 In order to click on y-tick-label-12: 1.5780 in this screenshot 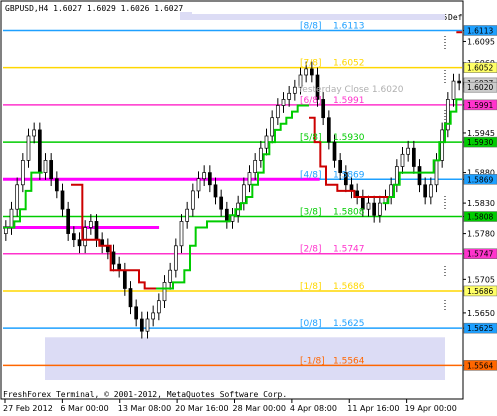, I will do `click(481, 234)`.